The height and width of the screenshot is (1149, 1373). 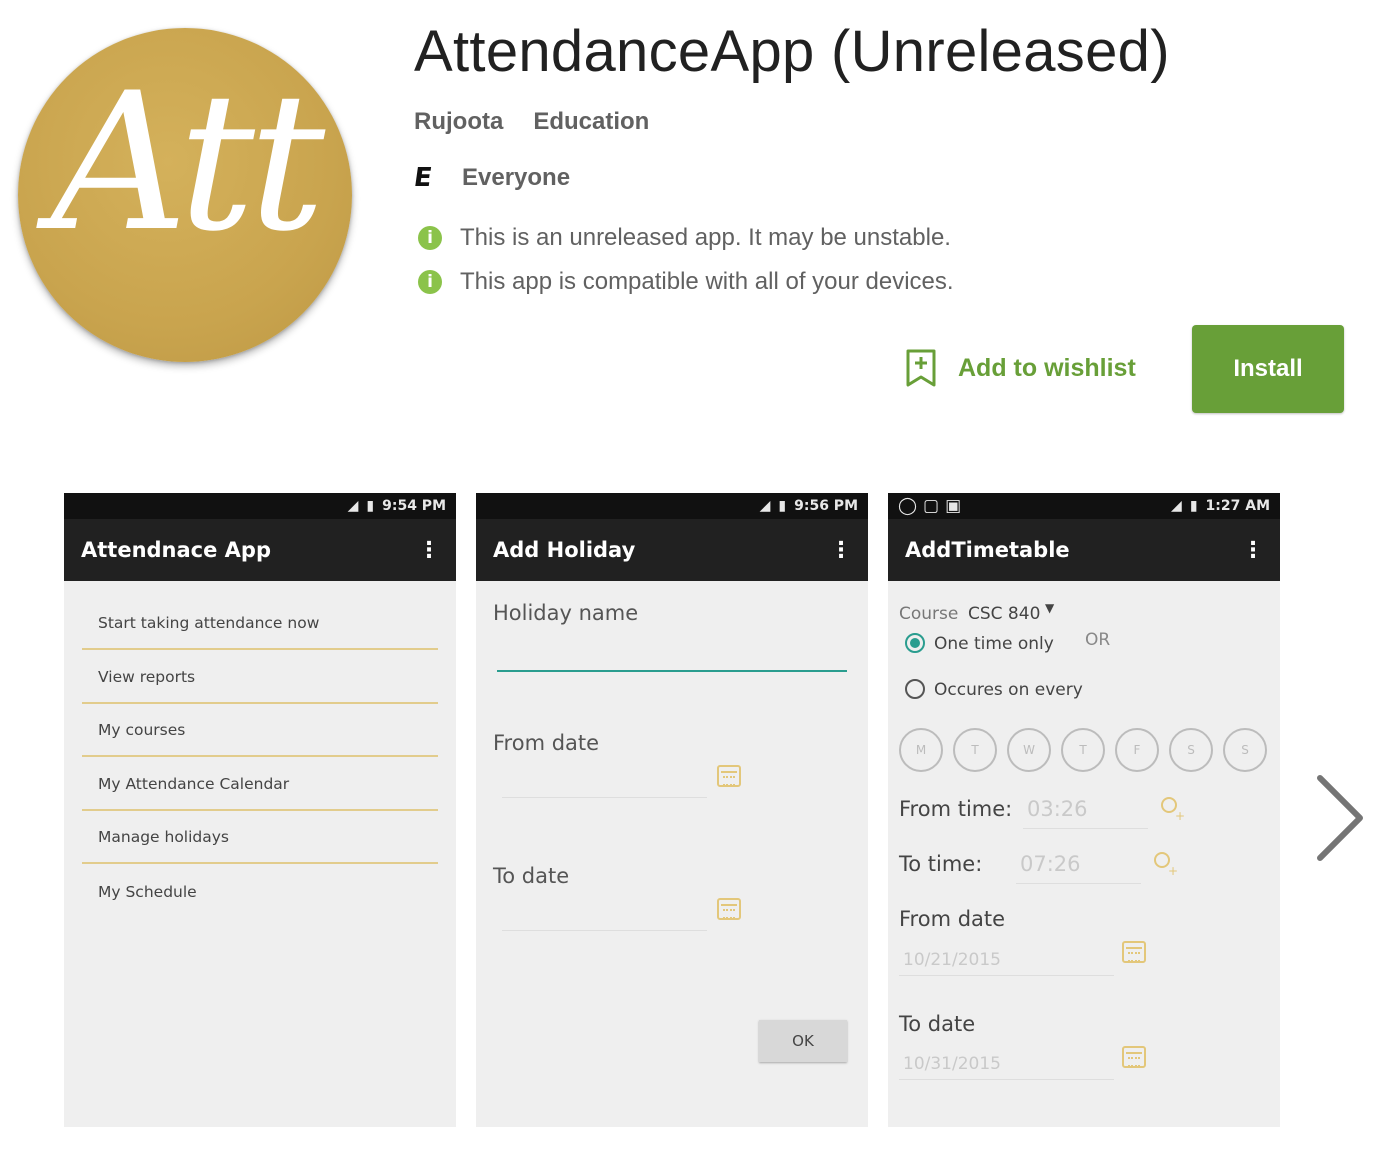 What do you see at coordinates (260, 623) in the screenshot?
I see `list-item: Start taking attendance now` at bounding box center [260, 623].